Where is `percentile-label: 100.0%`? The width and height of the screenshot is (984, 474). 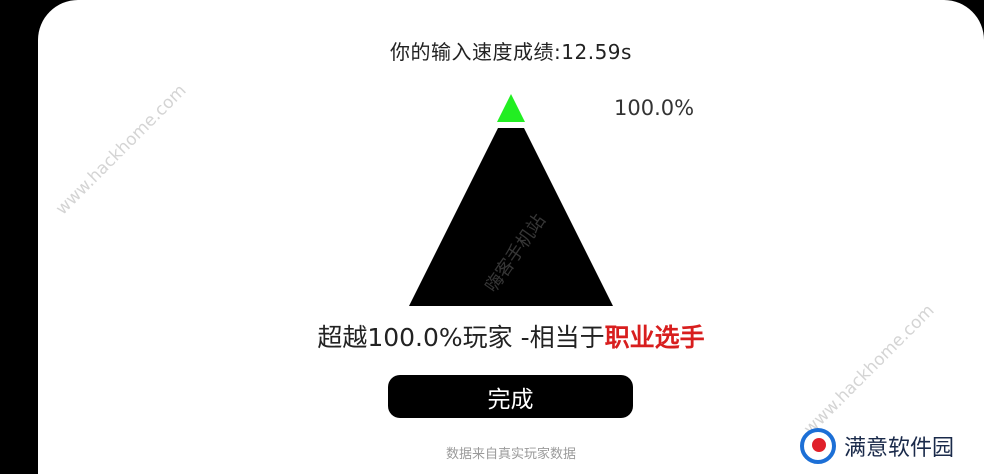 percentile-label: 100.0% is located at coordinates (654, 108).